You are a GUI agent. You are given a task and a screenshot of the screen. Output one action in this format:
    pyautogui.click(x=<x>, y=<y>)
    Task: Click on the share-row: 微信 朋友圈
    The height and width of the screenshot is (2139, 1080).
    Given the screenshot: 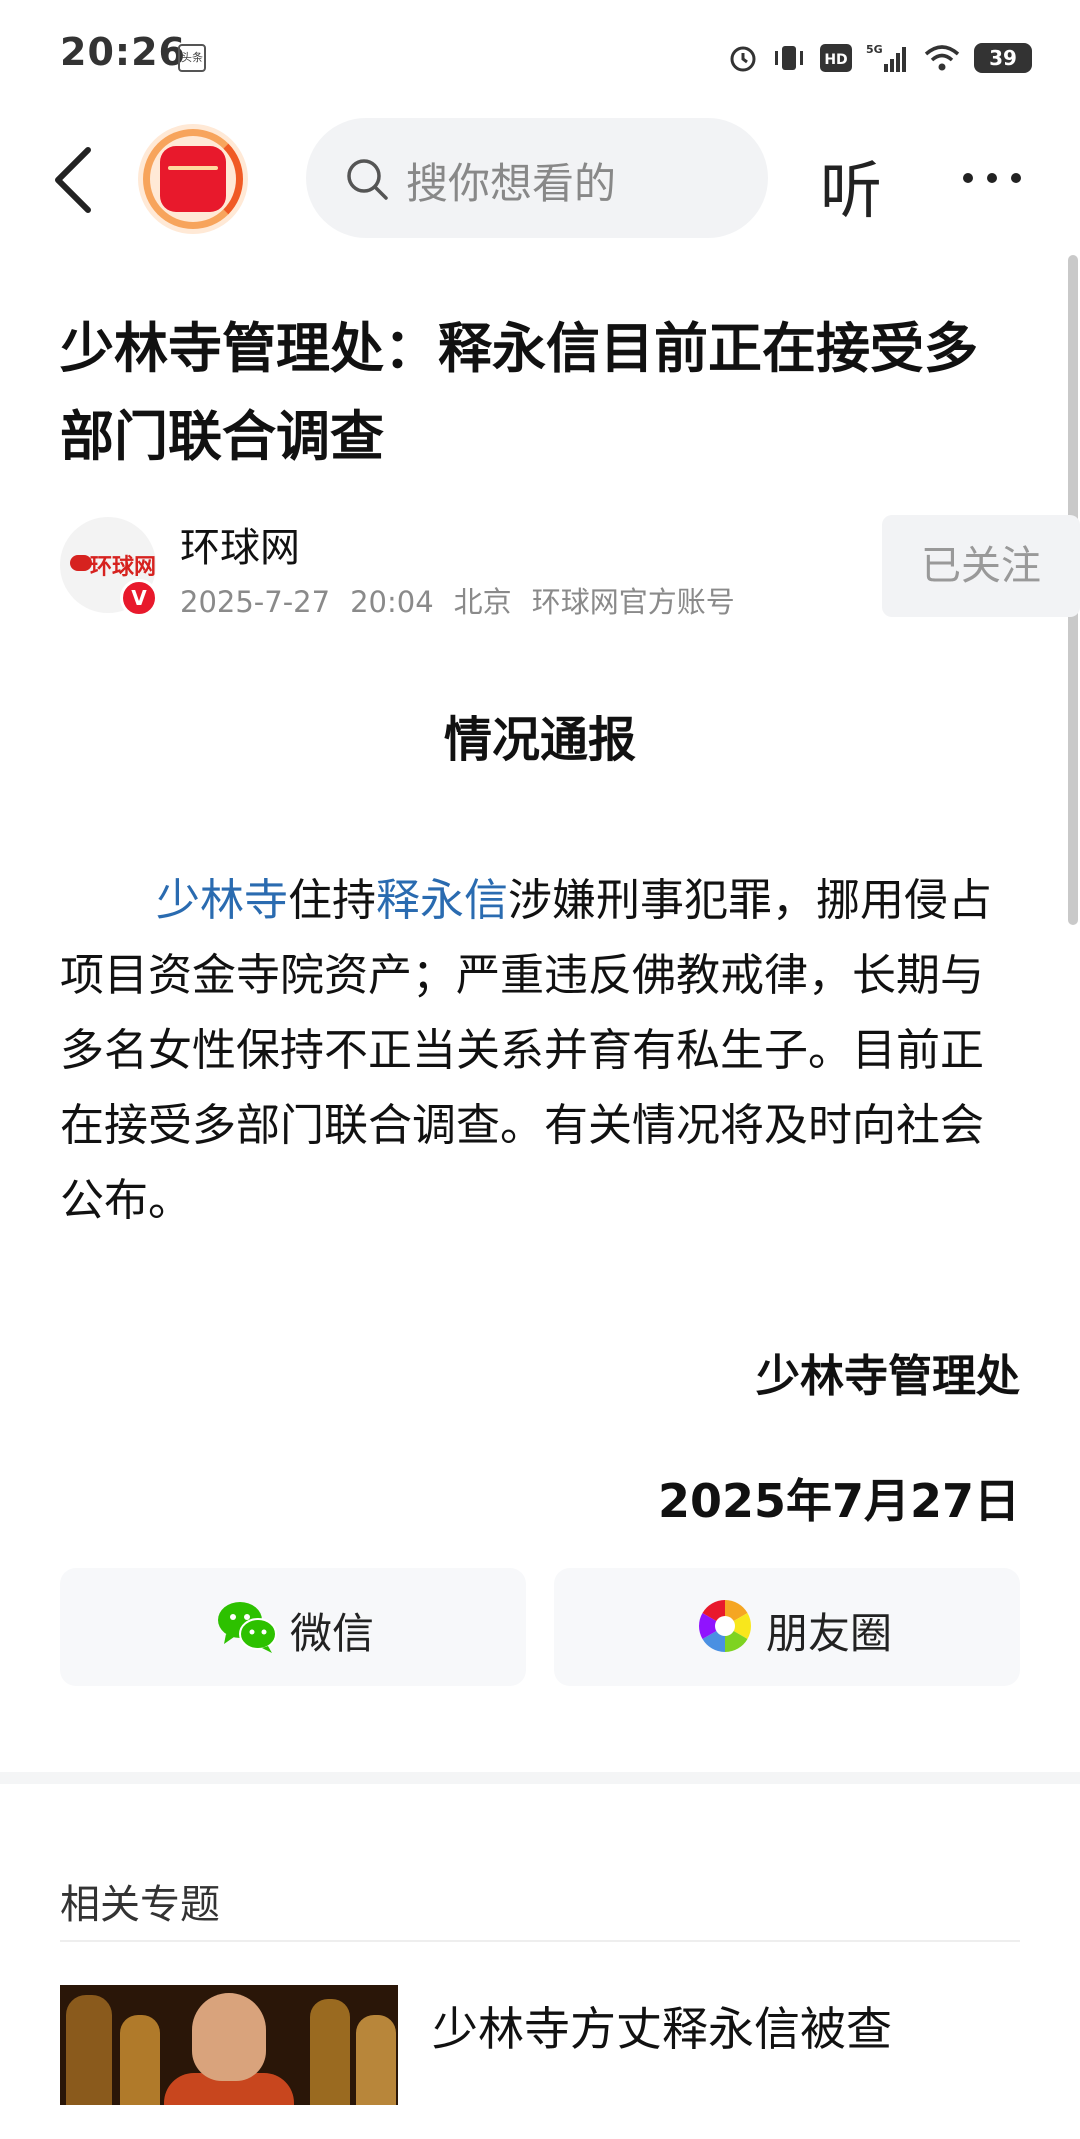 What is the action you would take?
    pyautogui.click(x=540, y=1627)
    